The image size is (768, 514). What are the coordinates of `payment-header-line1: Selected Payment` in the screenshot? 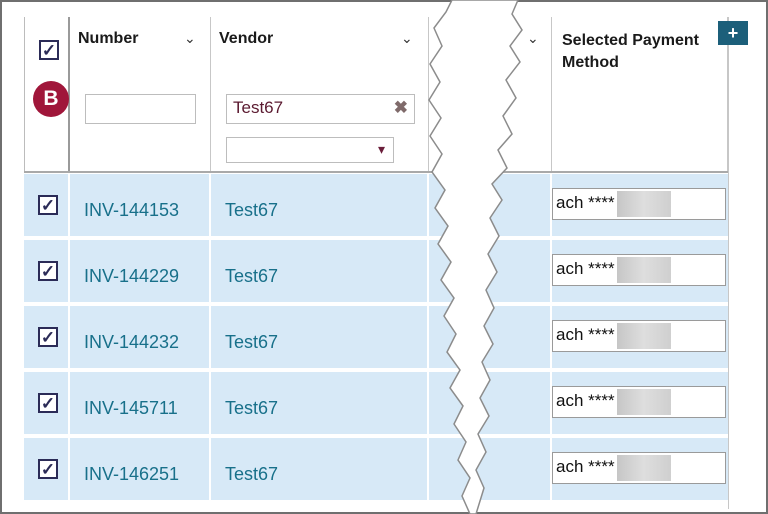 It's located at (630, 40).